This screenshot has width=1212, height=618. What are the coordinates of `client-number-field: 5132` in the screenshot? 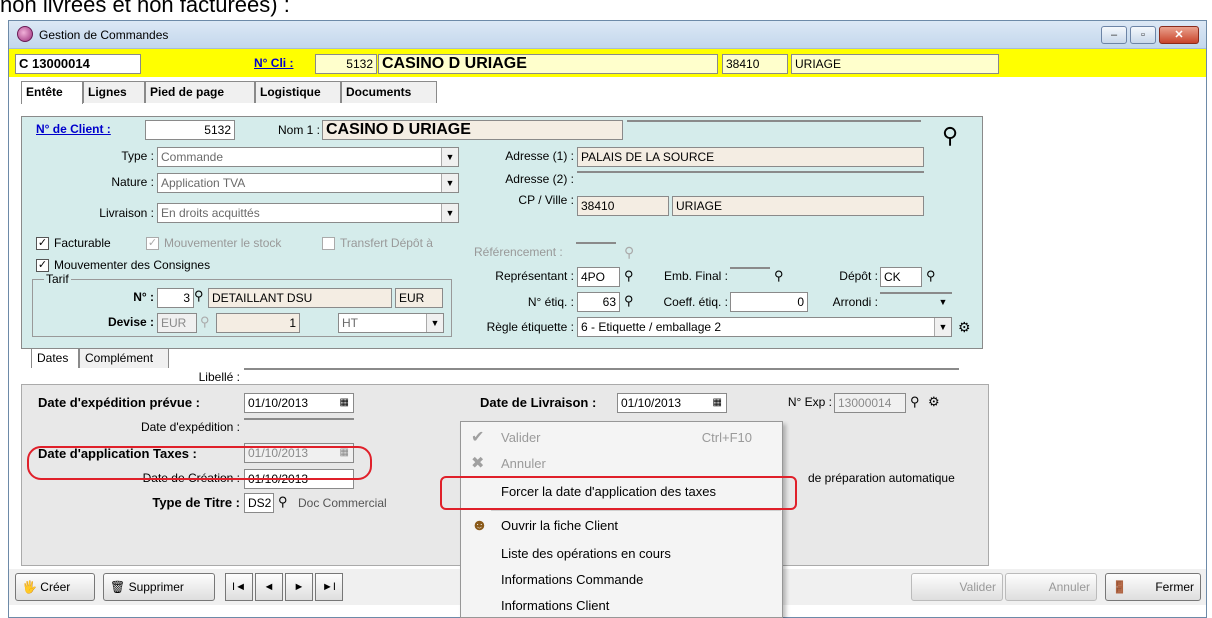 It's located at (190, 130).